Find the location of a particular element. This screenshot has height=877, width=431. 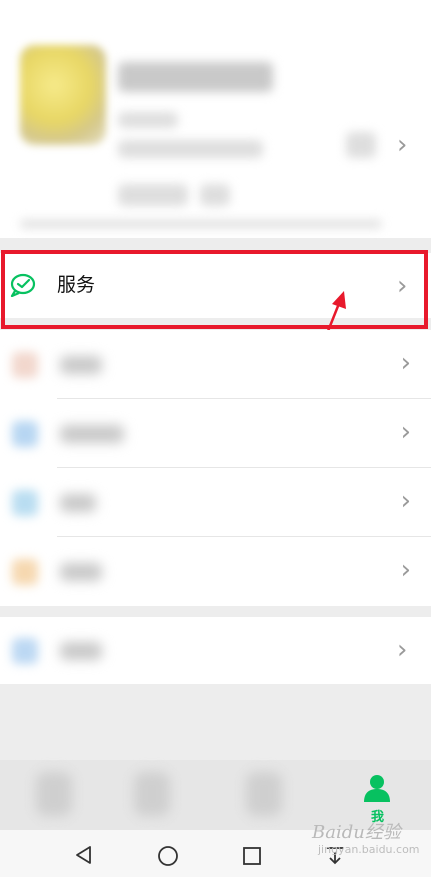

watermark-url: jingyan.baidu.com is located at coordinates (369, 849).